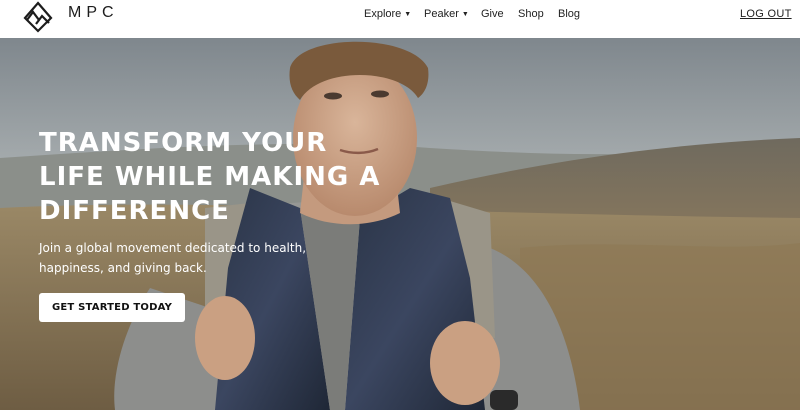  Describe the element at coordinates (112, 307) in the screenshot. I see `get-started-button: GET STARTED TODAY` at that location.